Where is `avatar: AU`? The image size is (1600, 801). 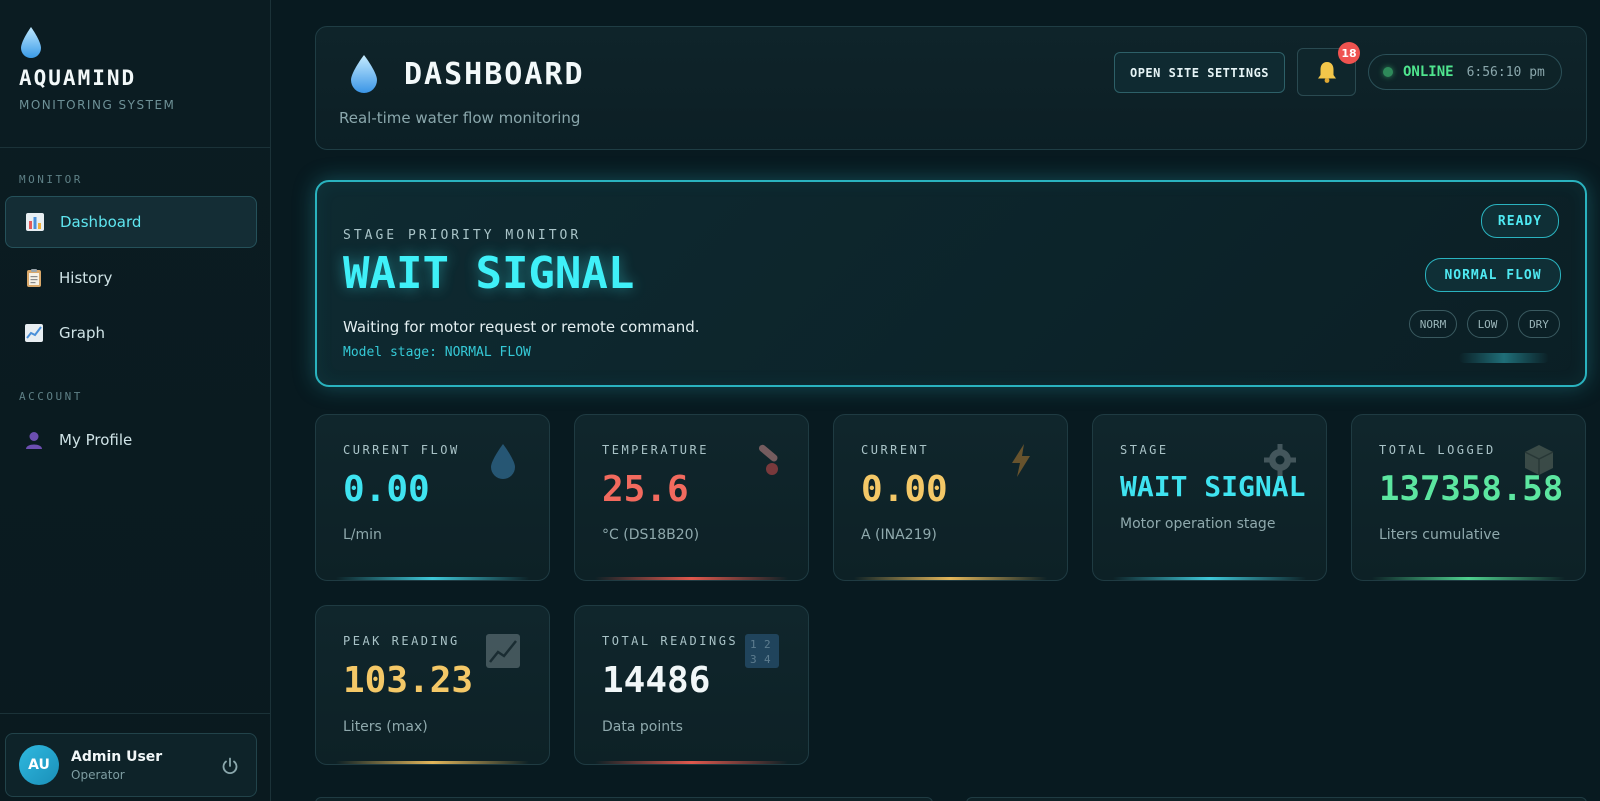 avatar: AU is located at coordinates (39, 765).